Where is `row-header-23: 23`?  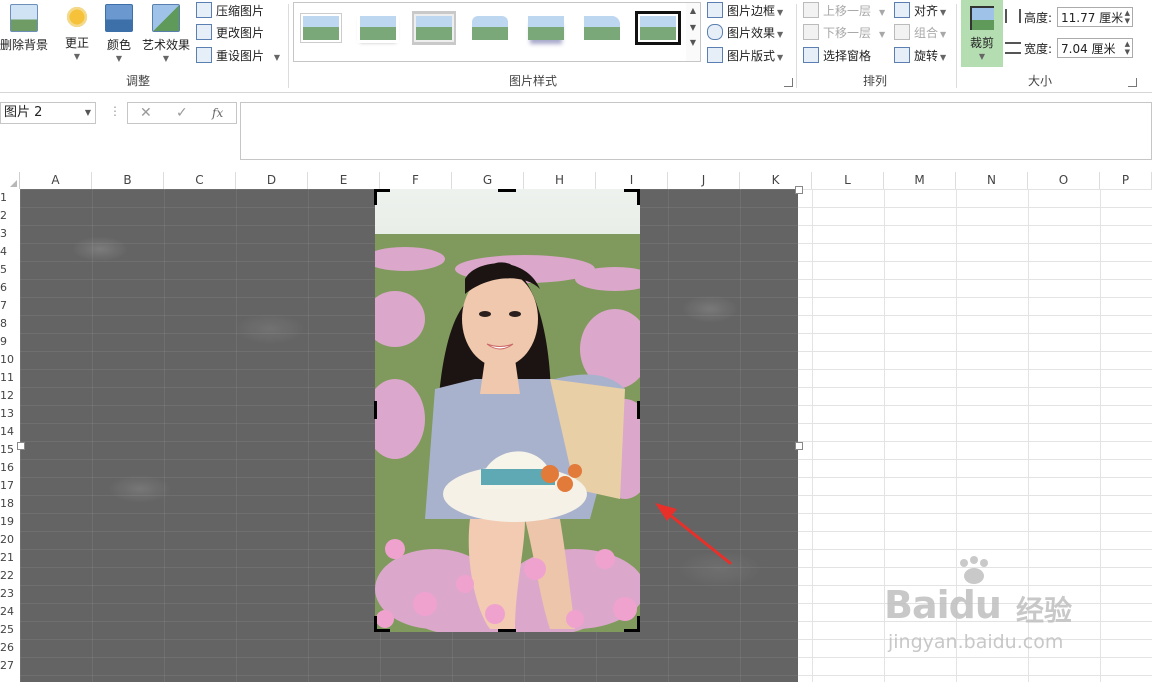
row-header-23: 23 is located at coordinates (10, 594).